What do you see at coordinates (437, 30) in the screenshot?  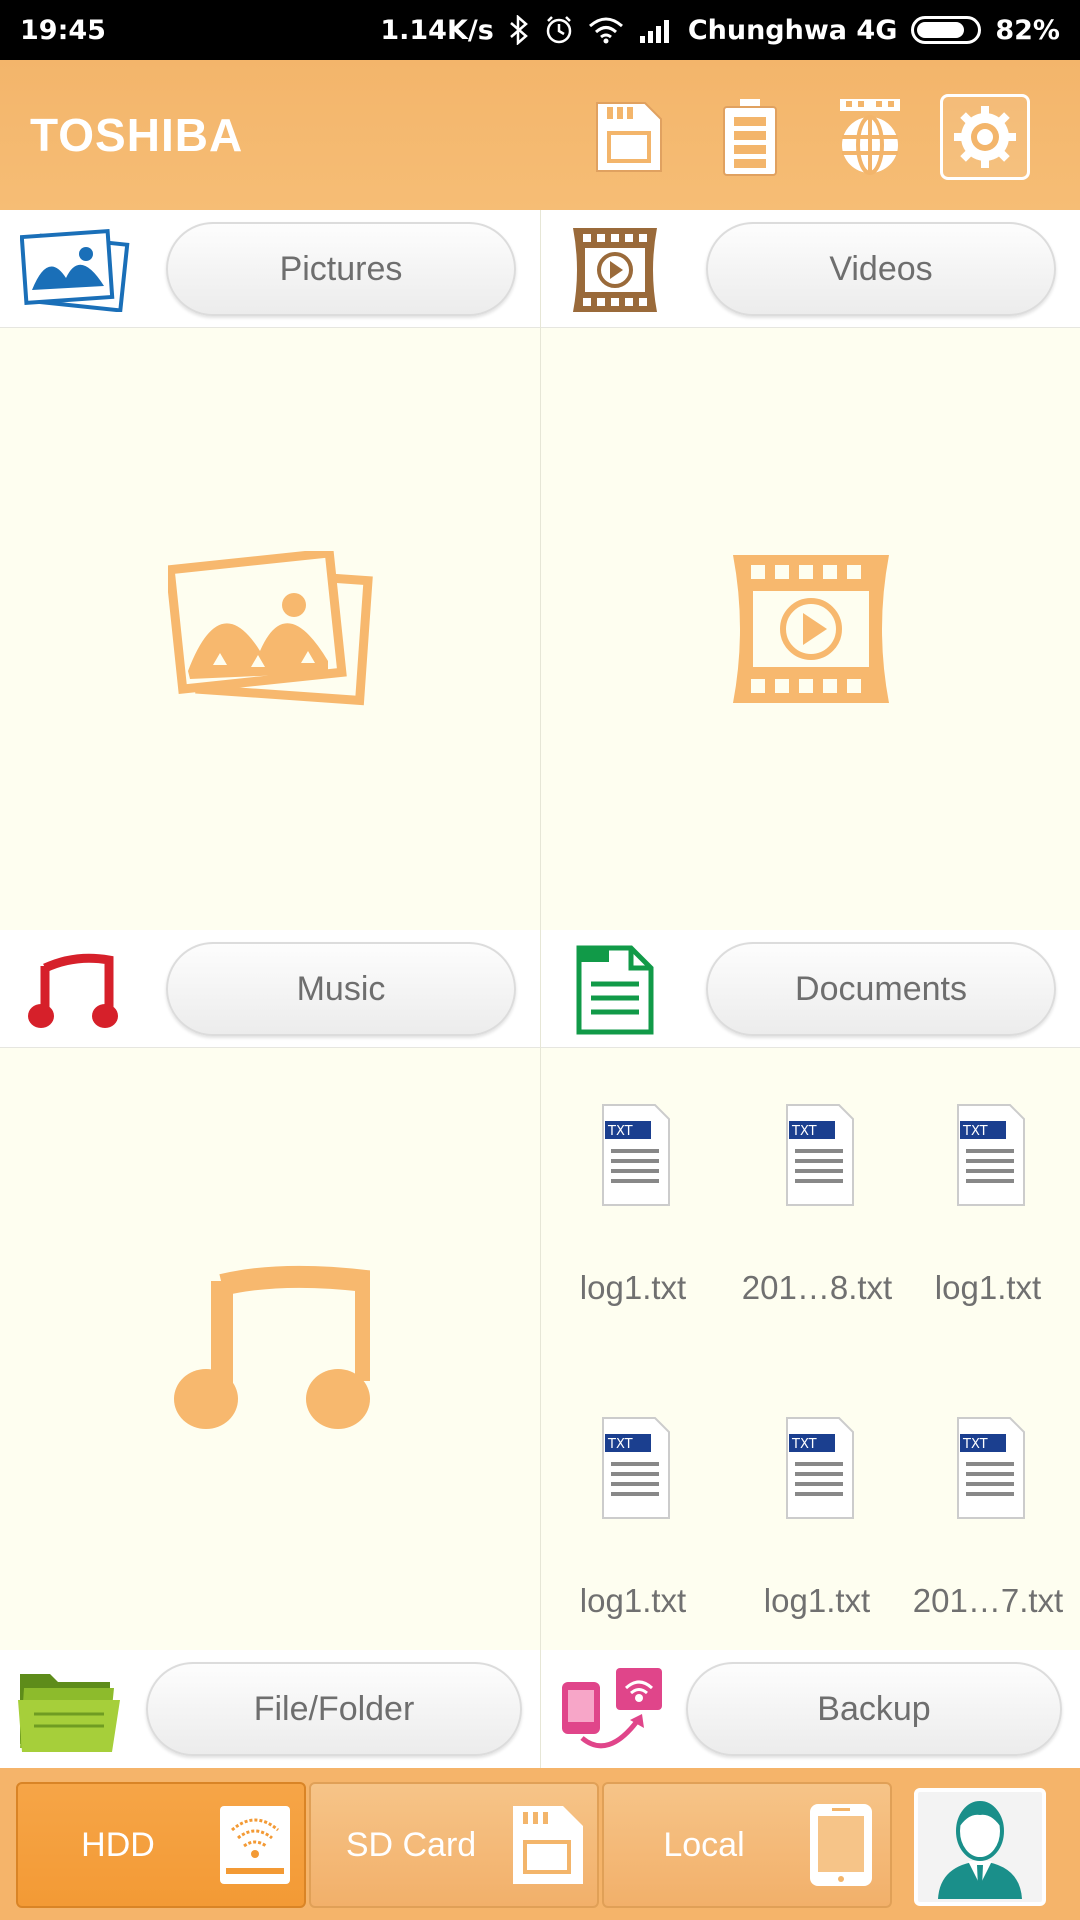 I see `net-speed: 1.14K/s` at bounding box center [437, 30].